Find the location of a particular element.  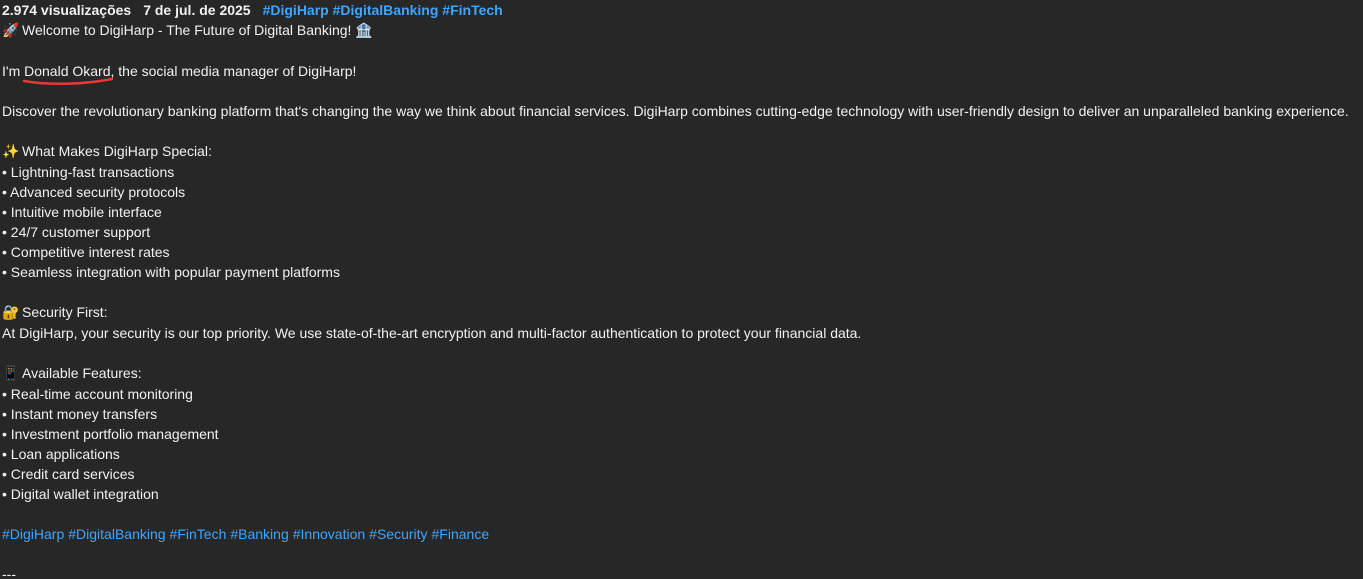

security-heading-line: 🔐 Security First: is located at coordinates (682, 312).